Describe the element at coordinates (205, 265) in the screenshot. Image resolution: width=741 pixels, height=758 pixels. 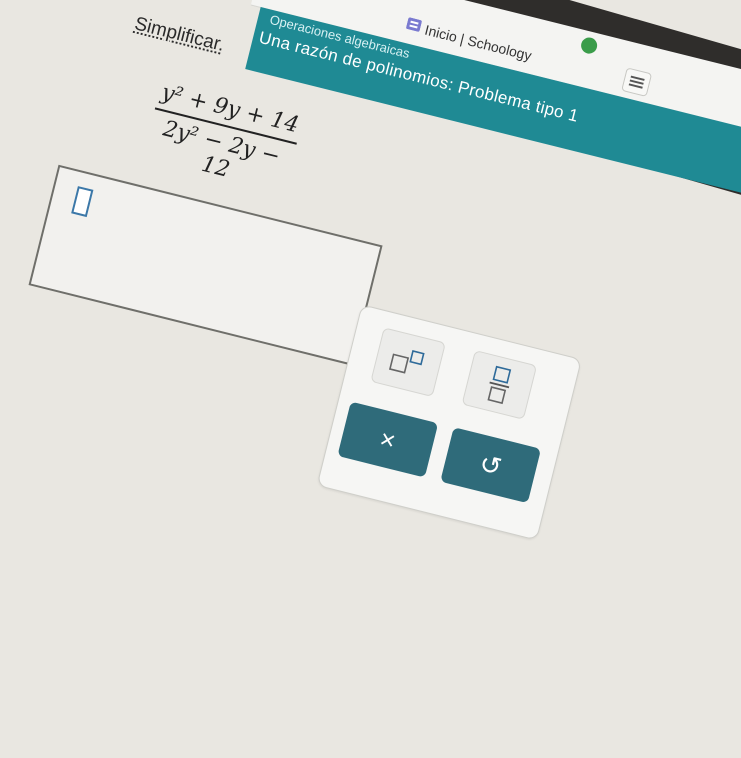
I see `answer-input` at that location.